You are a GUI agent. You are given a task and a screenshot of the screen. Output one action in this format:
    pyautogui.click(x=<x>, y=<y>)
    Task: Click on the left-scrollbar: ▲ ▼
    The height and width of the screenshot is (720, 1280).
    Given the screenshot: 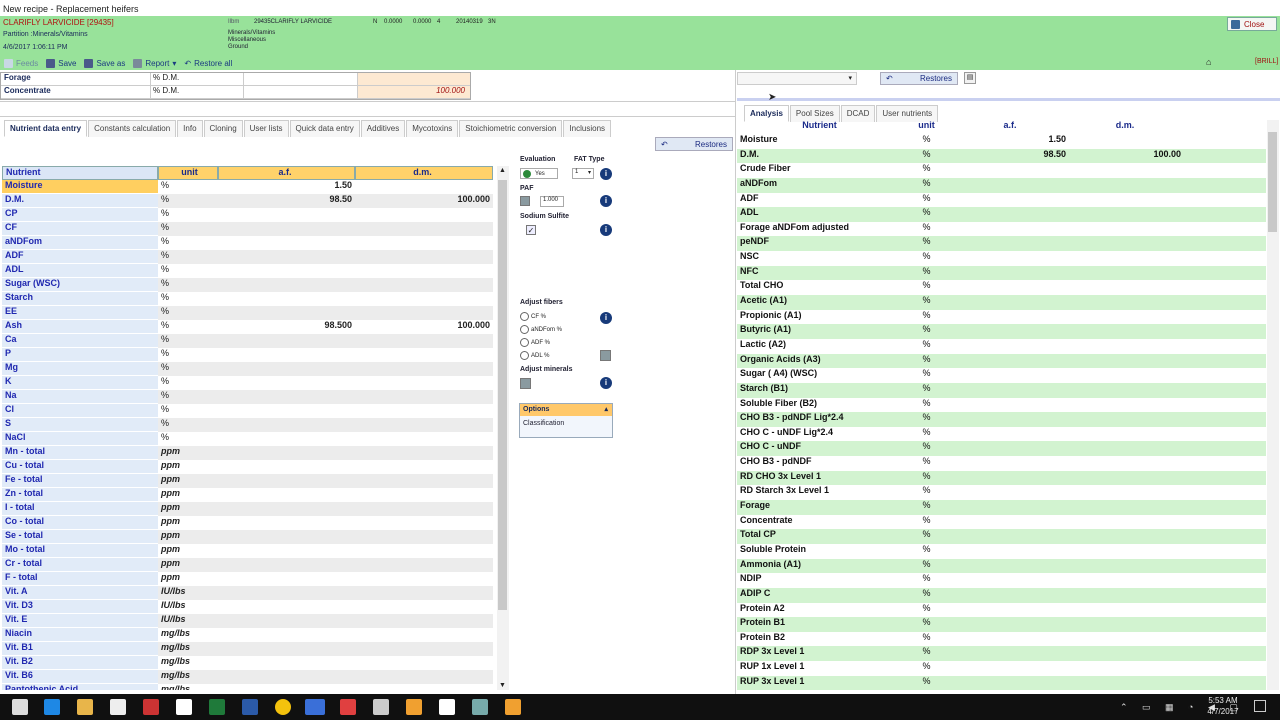 What is the action you would take?
    pyautogui.click(x=503, y=428)
    